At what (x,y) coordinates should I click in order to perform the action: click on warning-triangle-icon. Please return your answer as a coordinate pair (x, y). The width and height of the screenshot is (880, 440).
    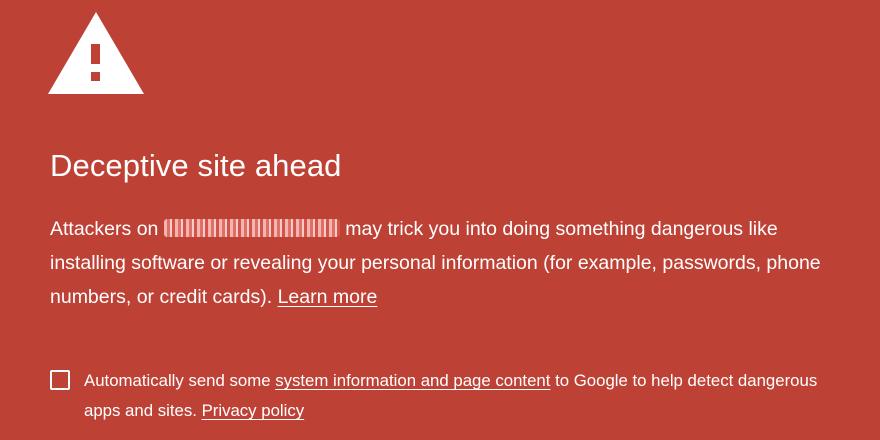
    Looking at the image, I should click on (96, 53).